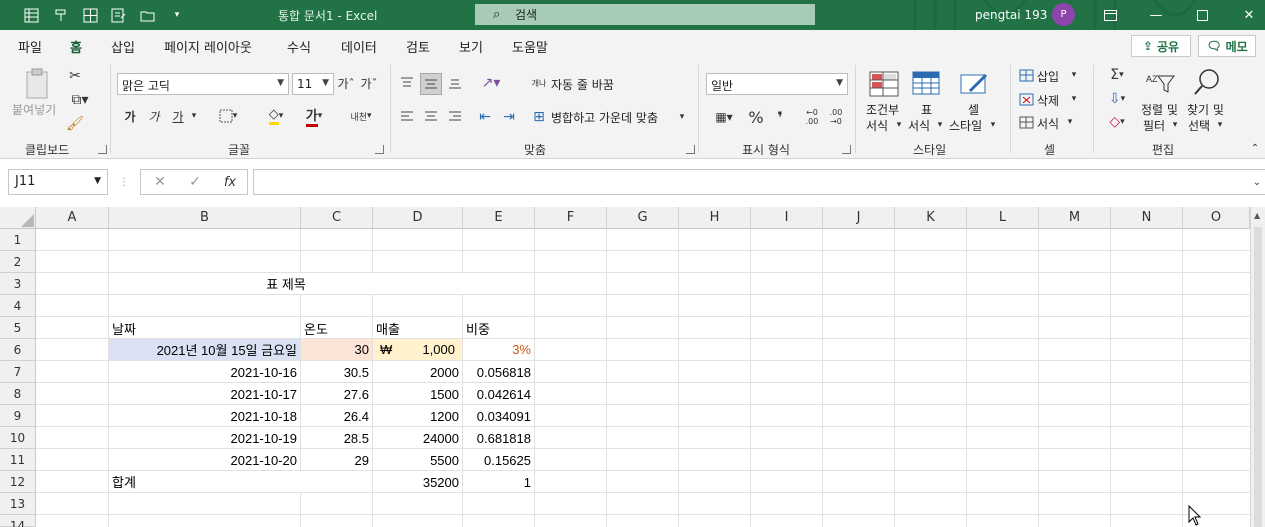  Describe the element at coordinates (645, 14) in the screenshot. I see `search-box: ⌕ 검색` at that location.